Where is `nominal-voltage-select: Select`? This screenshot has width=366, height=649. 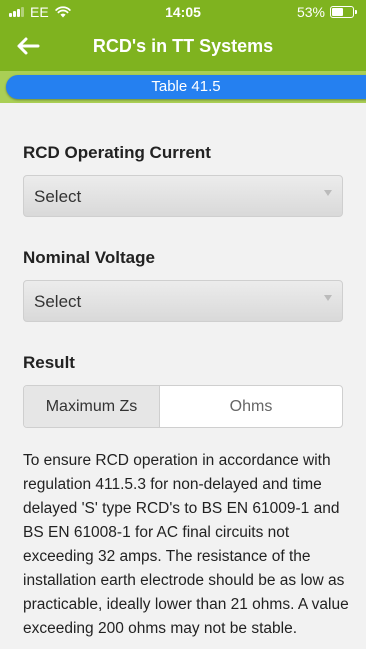
nominal-voltage-select: Select is located at coordinates (183, 301).